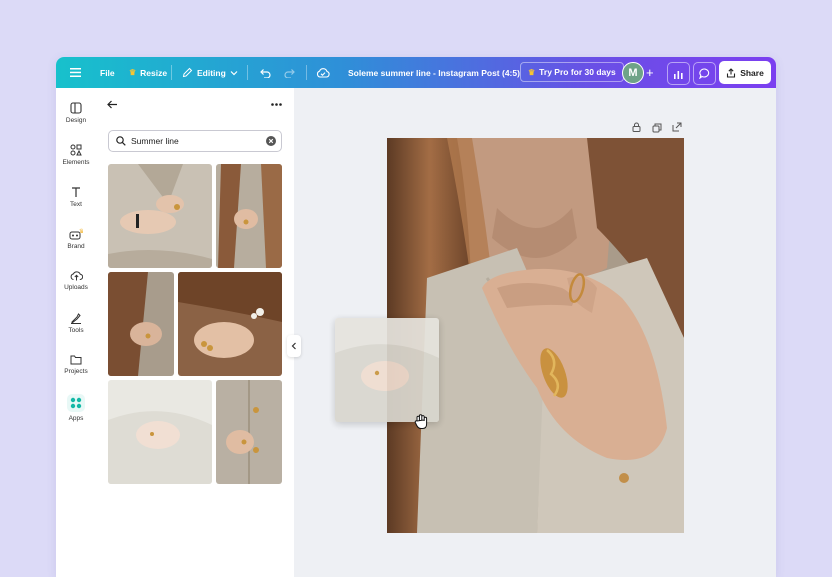 Image resolution: width=832 pixels, height=577 pixels. Describe the element at coordinates (76, 403) in the screenshot. I see `apps-icon` at that location.